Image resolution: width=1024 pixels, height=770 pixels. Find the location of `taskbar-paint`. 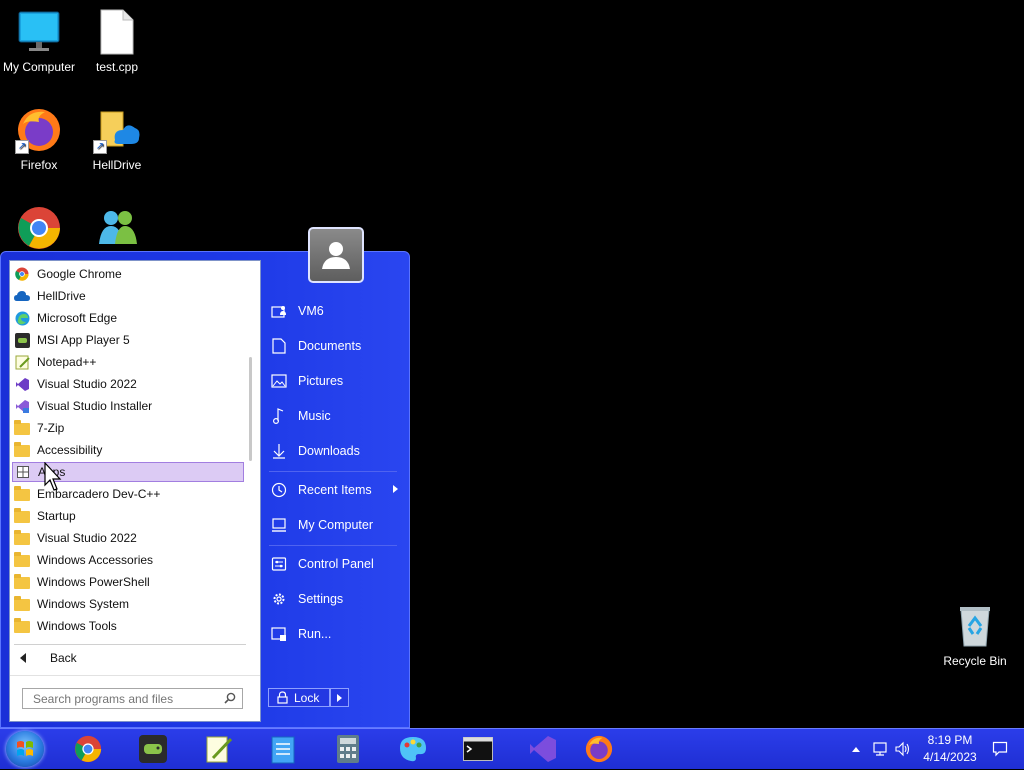

taskbar-paint is located at coordinates (413, 749).